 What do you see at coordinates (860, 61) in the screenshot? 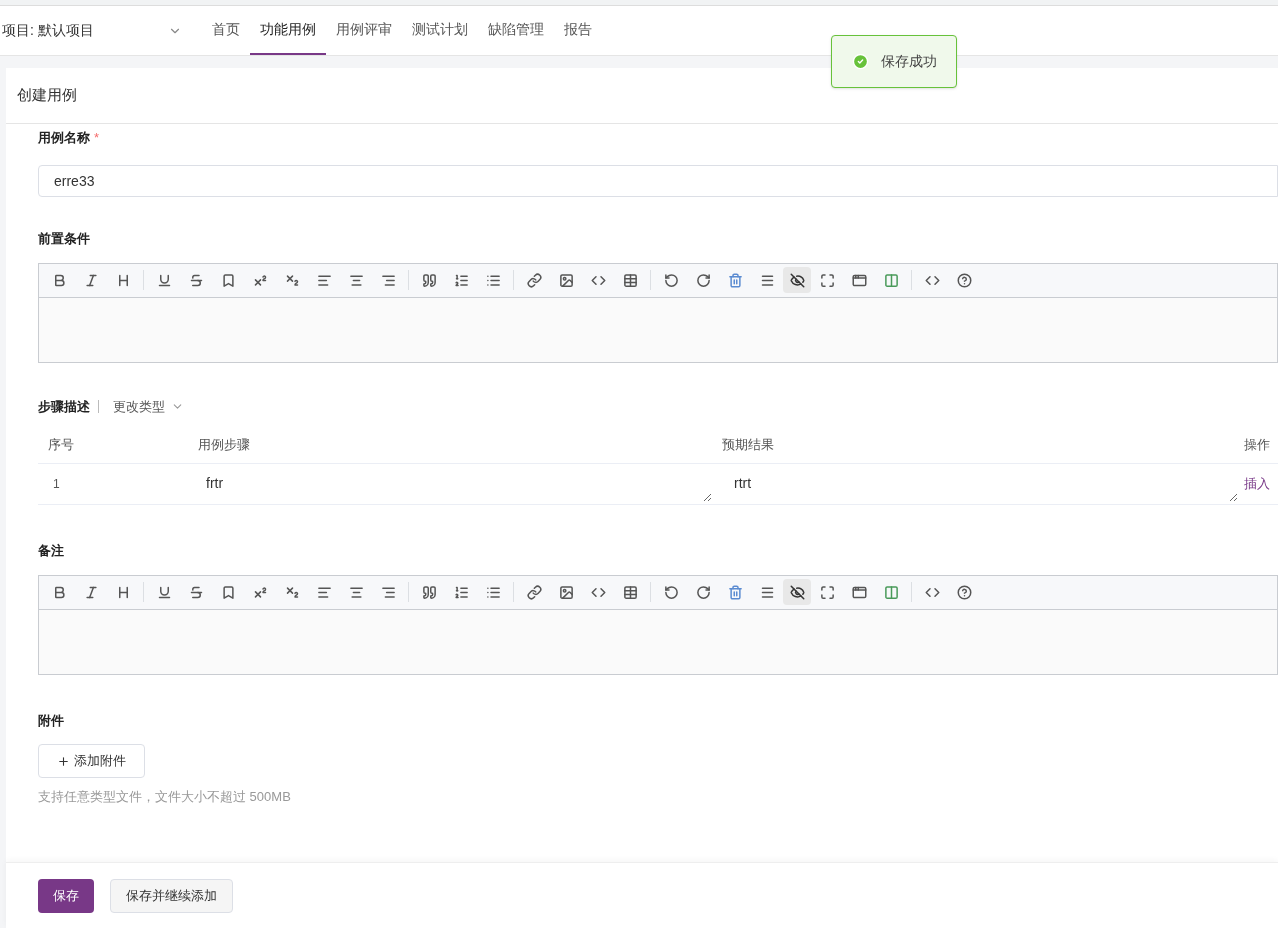
I see `success-icon` at bounding box center [860, 61].